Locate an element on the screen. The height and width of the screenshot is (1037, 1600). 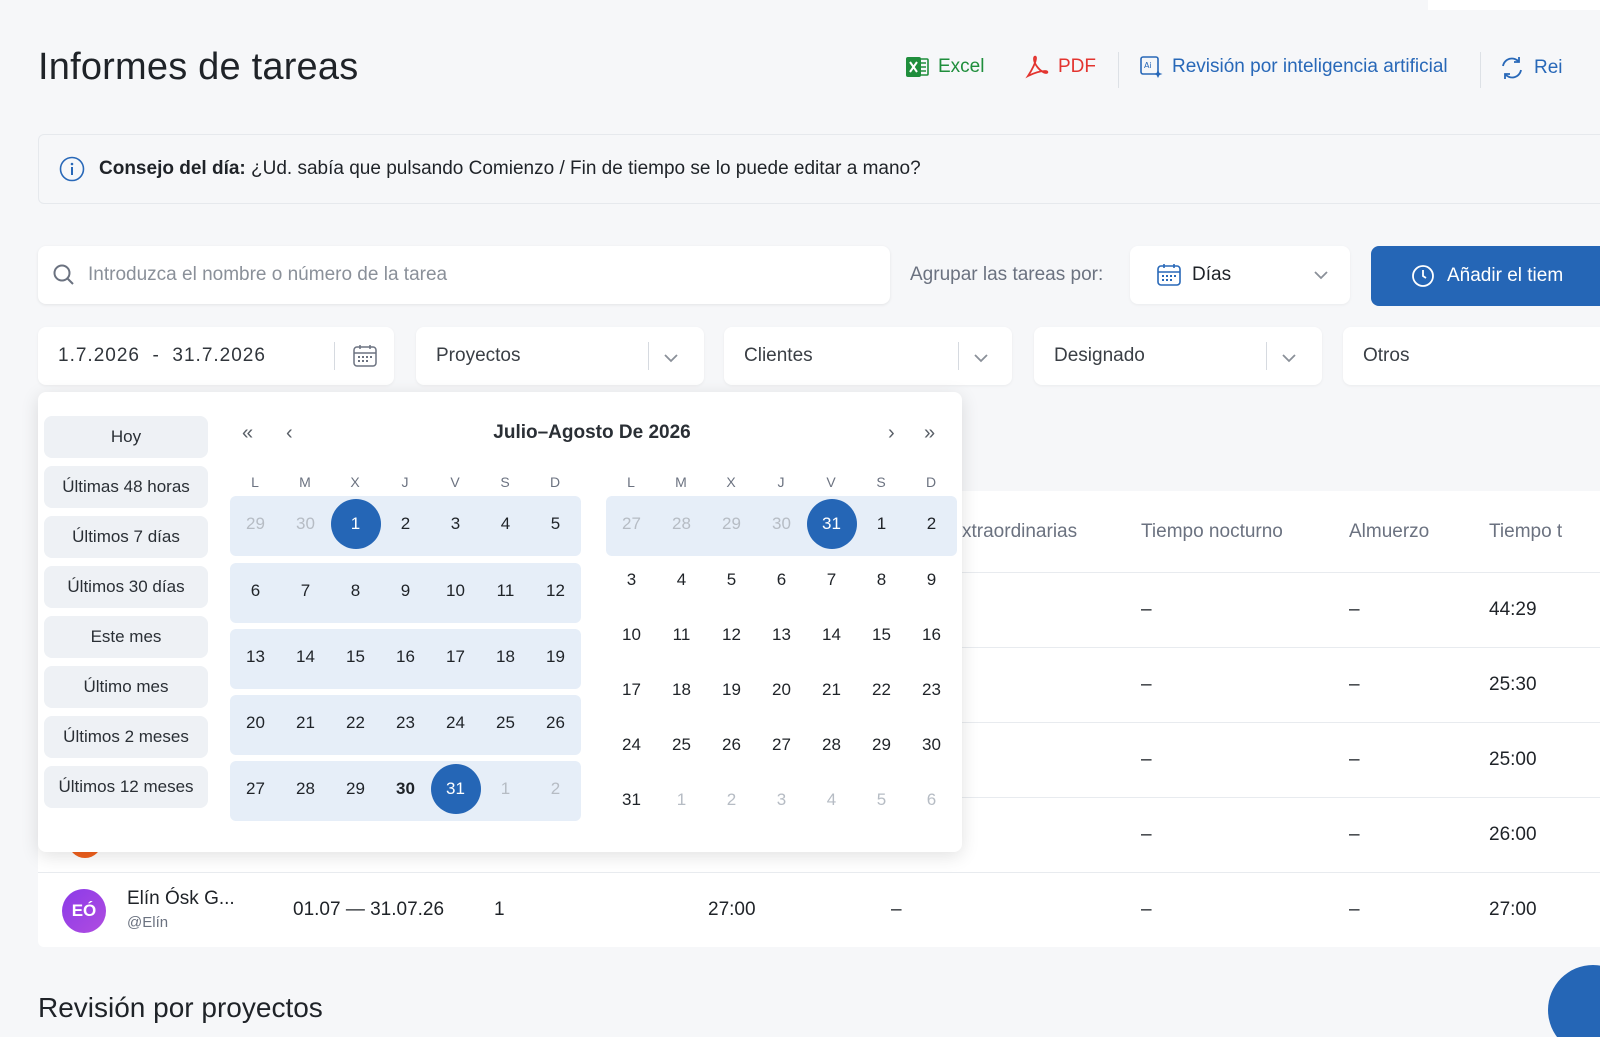
column-header-total-time: Tiempo t is located at coordinates (1525, 532).